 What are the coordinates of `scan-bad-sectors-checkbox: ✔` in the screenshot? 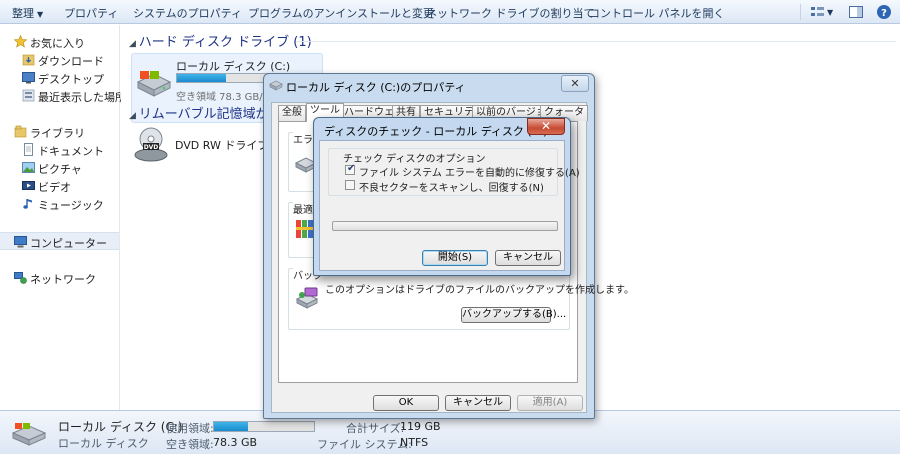 It's located at (350, 185).